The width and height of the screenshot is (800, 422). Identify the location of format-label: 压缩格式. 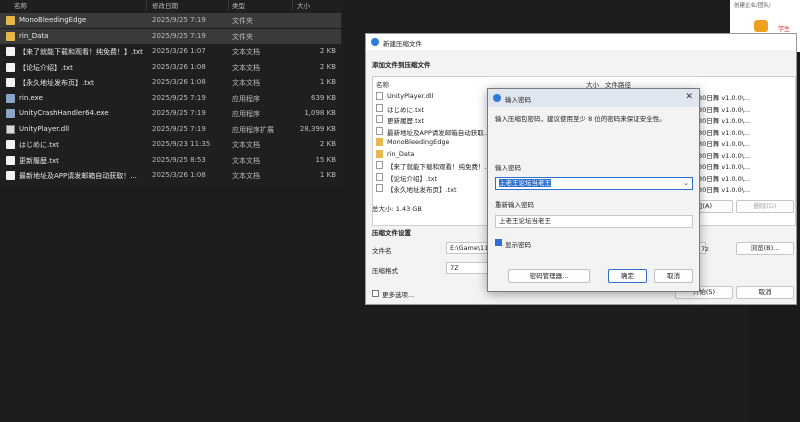
(385, 271).